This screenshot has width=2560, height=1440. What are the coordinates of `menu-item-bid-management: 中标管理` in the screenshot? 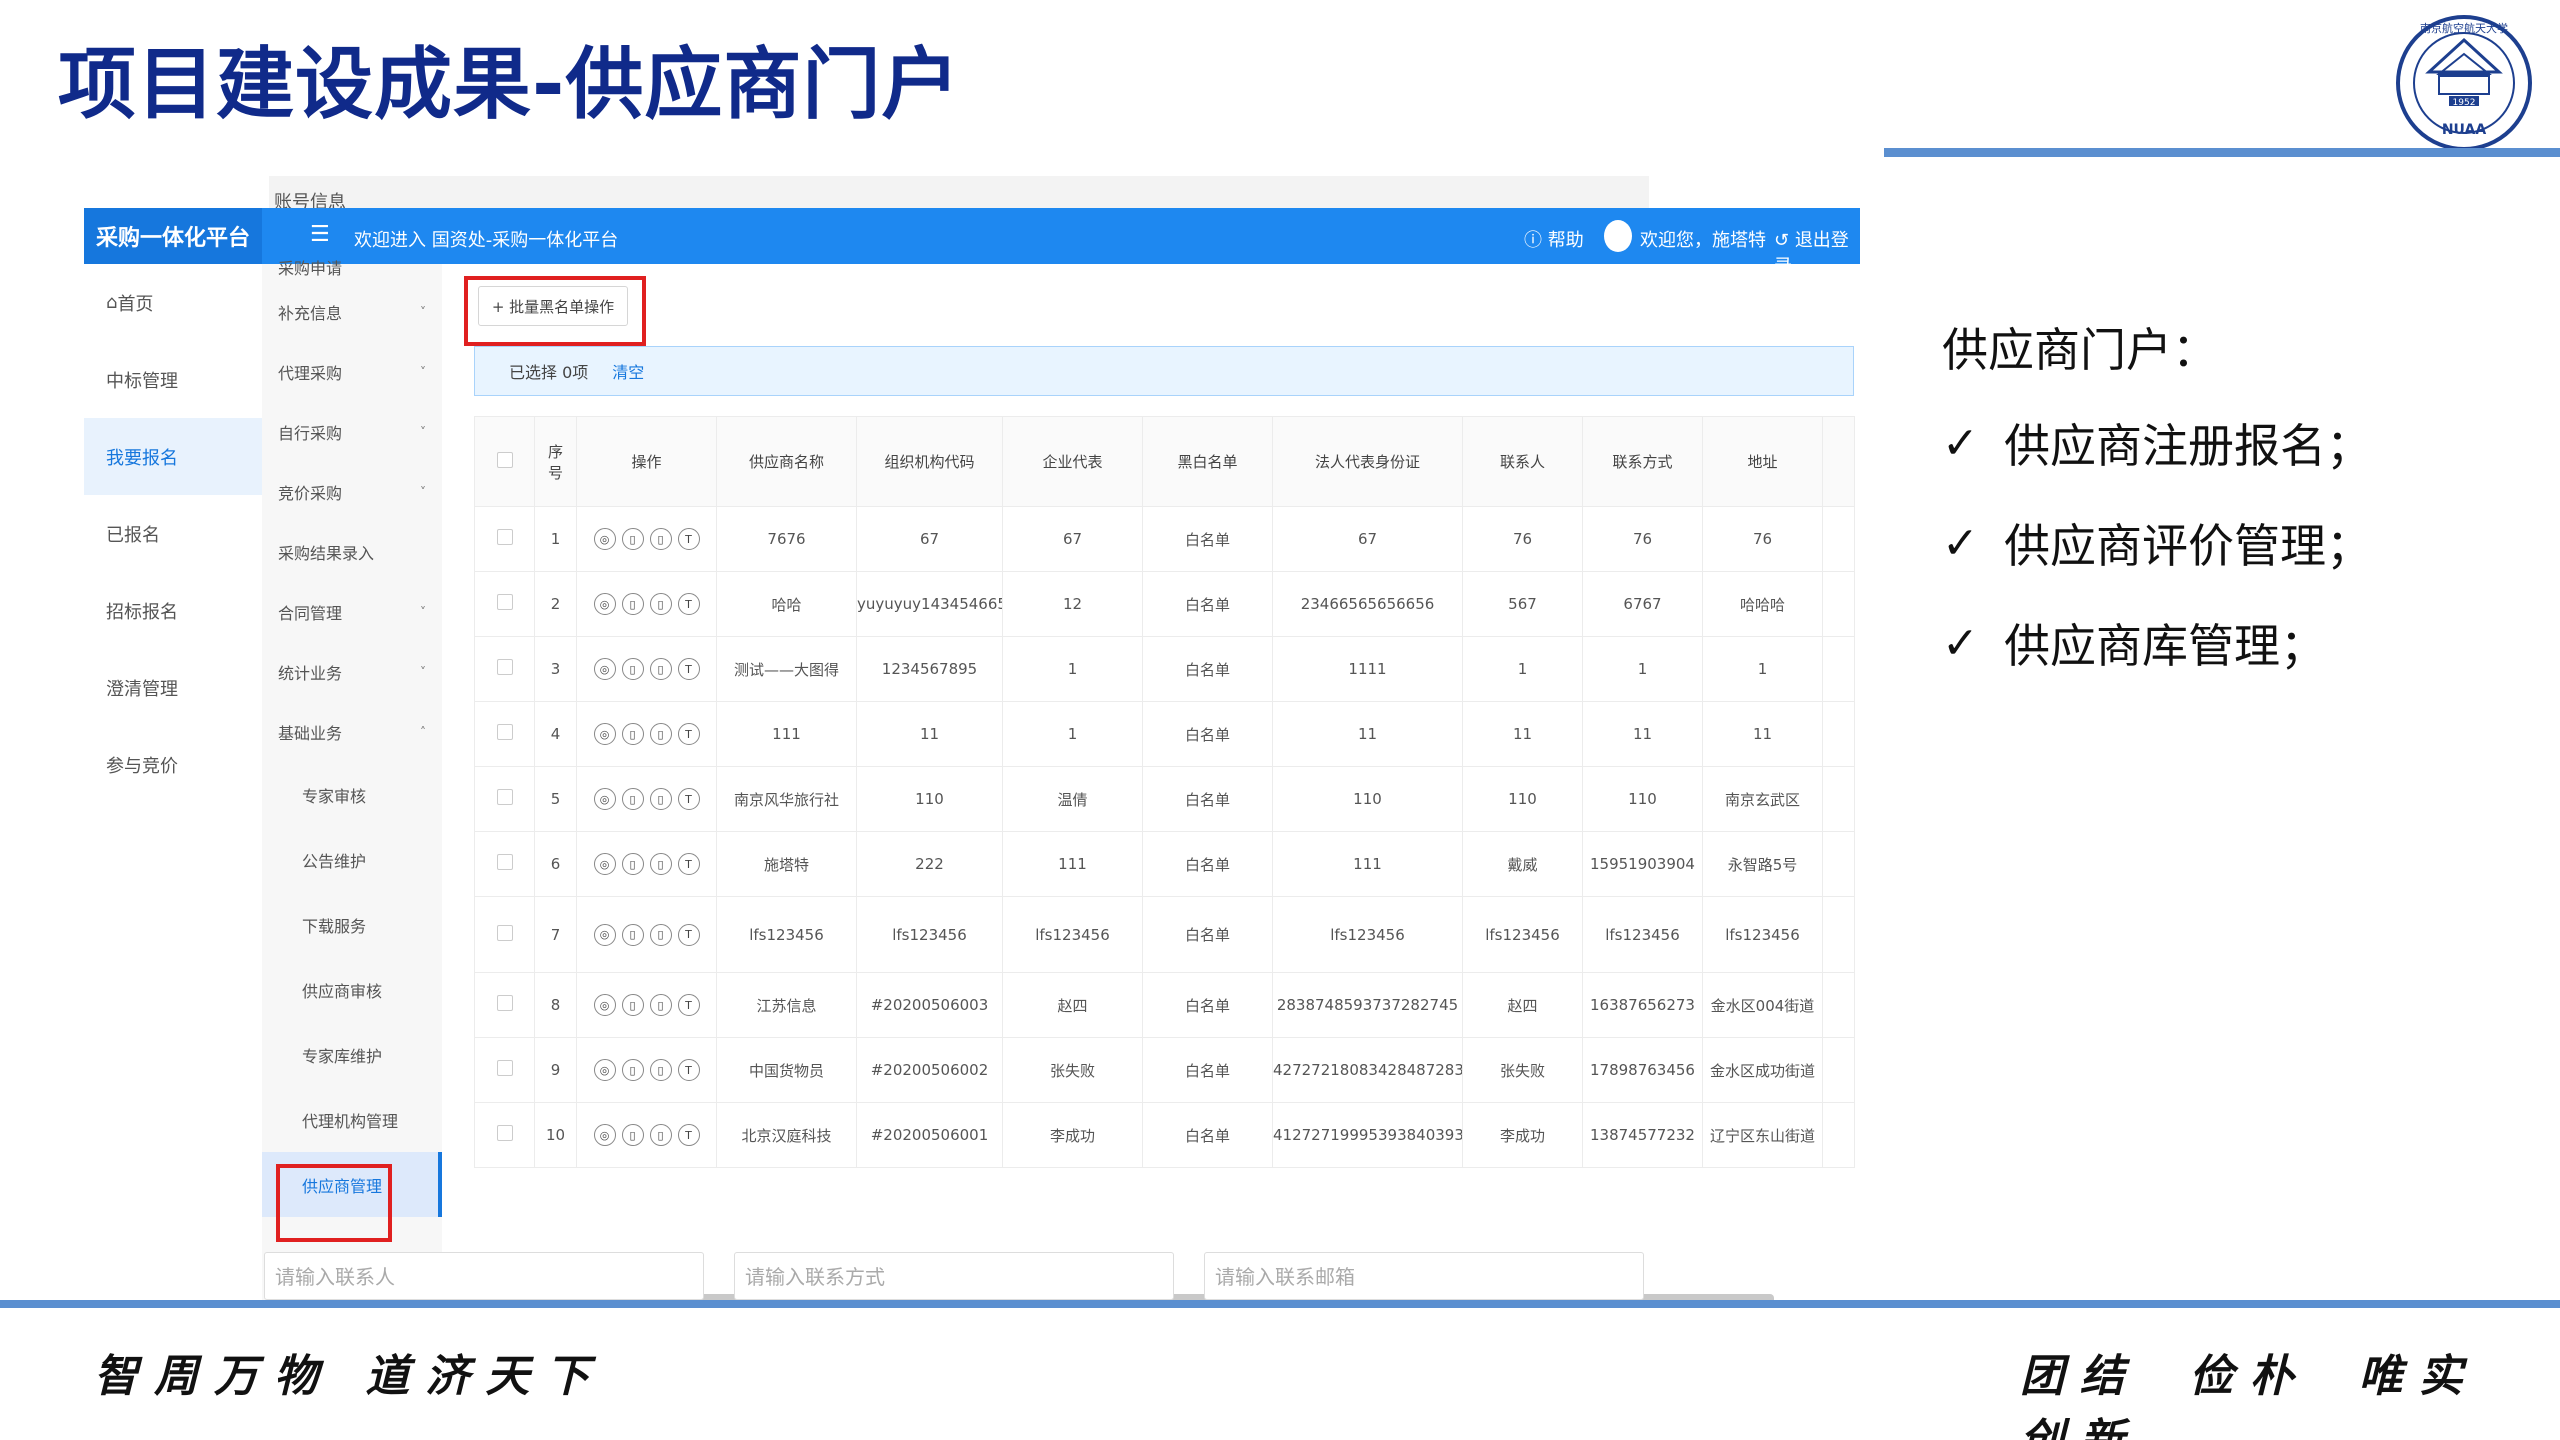 It's located at (173, 379).